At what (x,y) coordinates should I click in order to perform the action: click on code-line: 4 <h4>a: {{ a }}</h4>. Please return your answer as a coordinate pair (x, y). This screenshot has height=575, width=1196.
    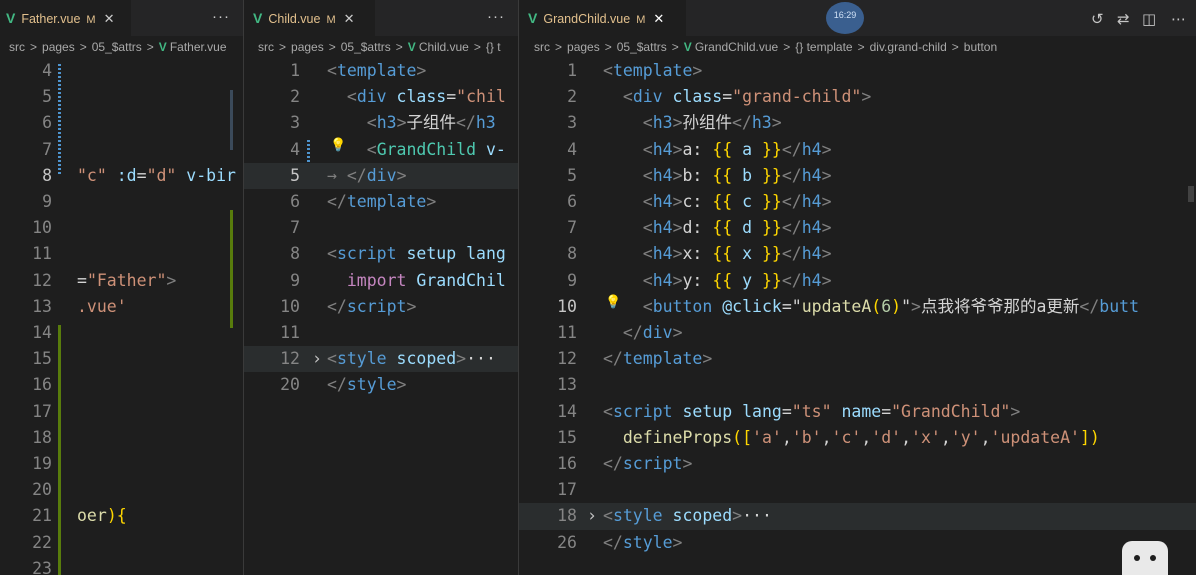
    Looking at the image, I should click on (857, 150).